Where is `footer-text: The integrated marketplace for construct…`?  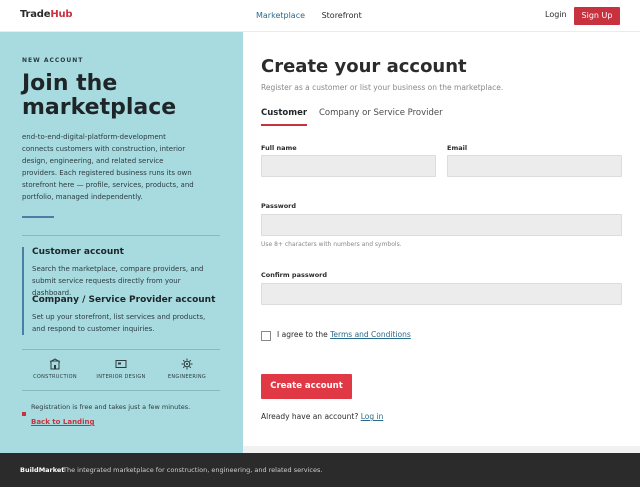
footer-text: The integrated marketplace for construct… is located at coordinates (193, 470).